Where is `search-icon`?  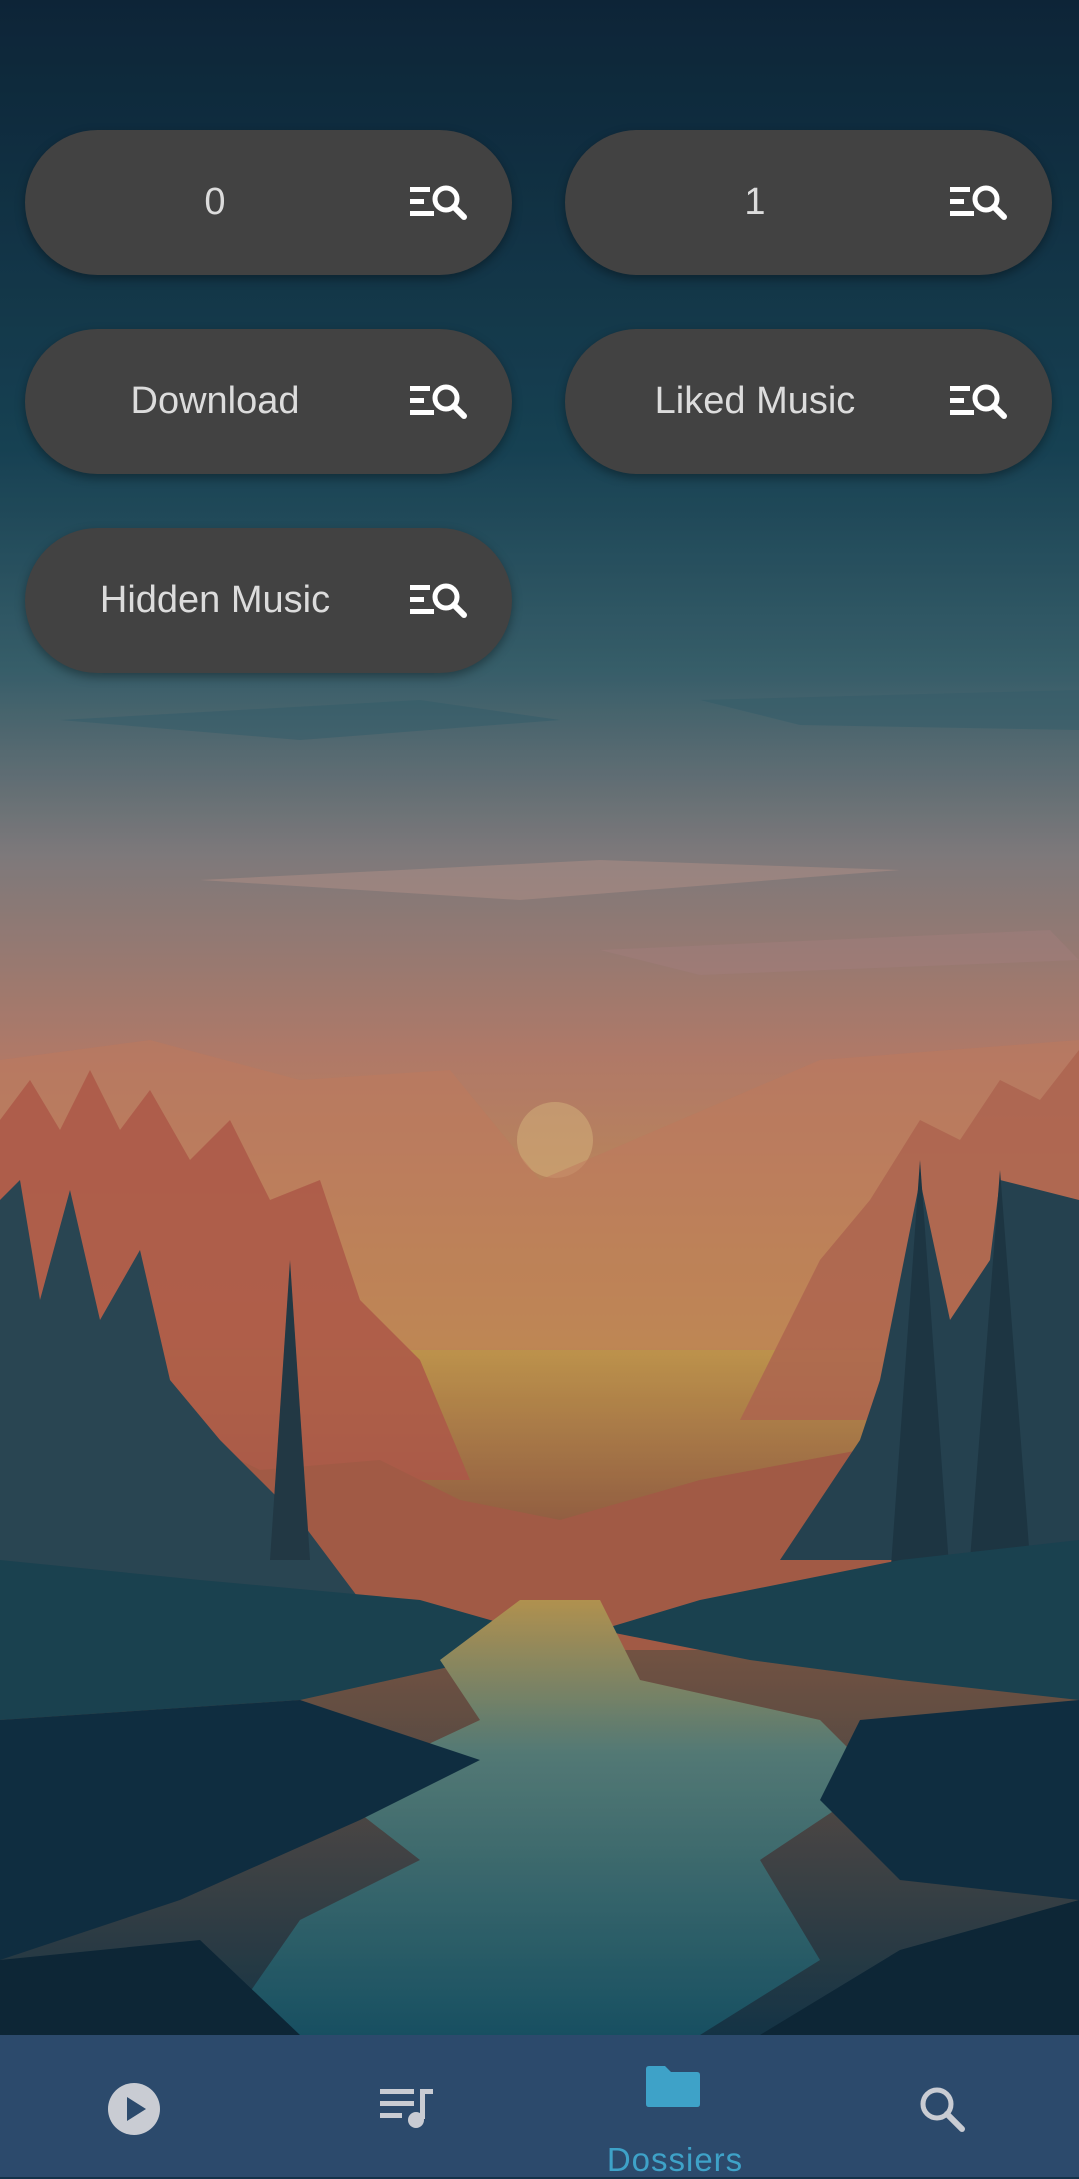
search-icon is located at coordinates (942, 2109).